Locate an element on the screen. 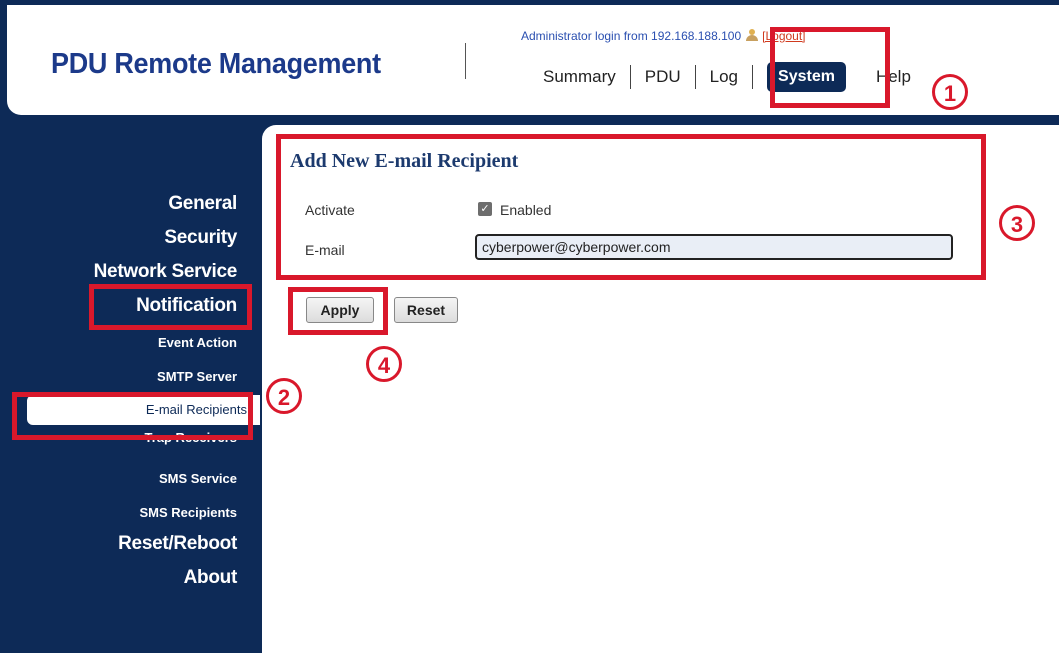  annotation-box-notification is located at coordinates (170, 307).